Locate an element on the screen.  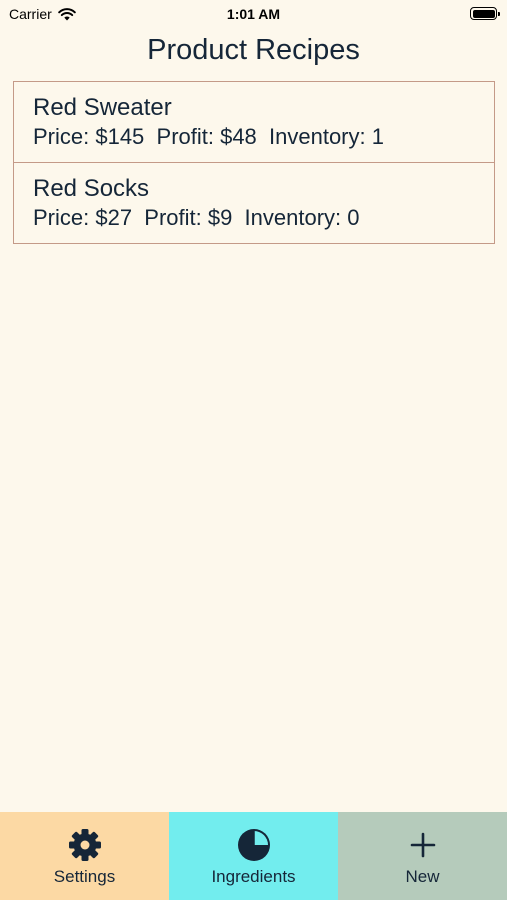
tab-ingredients: Ingredients is located at coordinates (253, 856).